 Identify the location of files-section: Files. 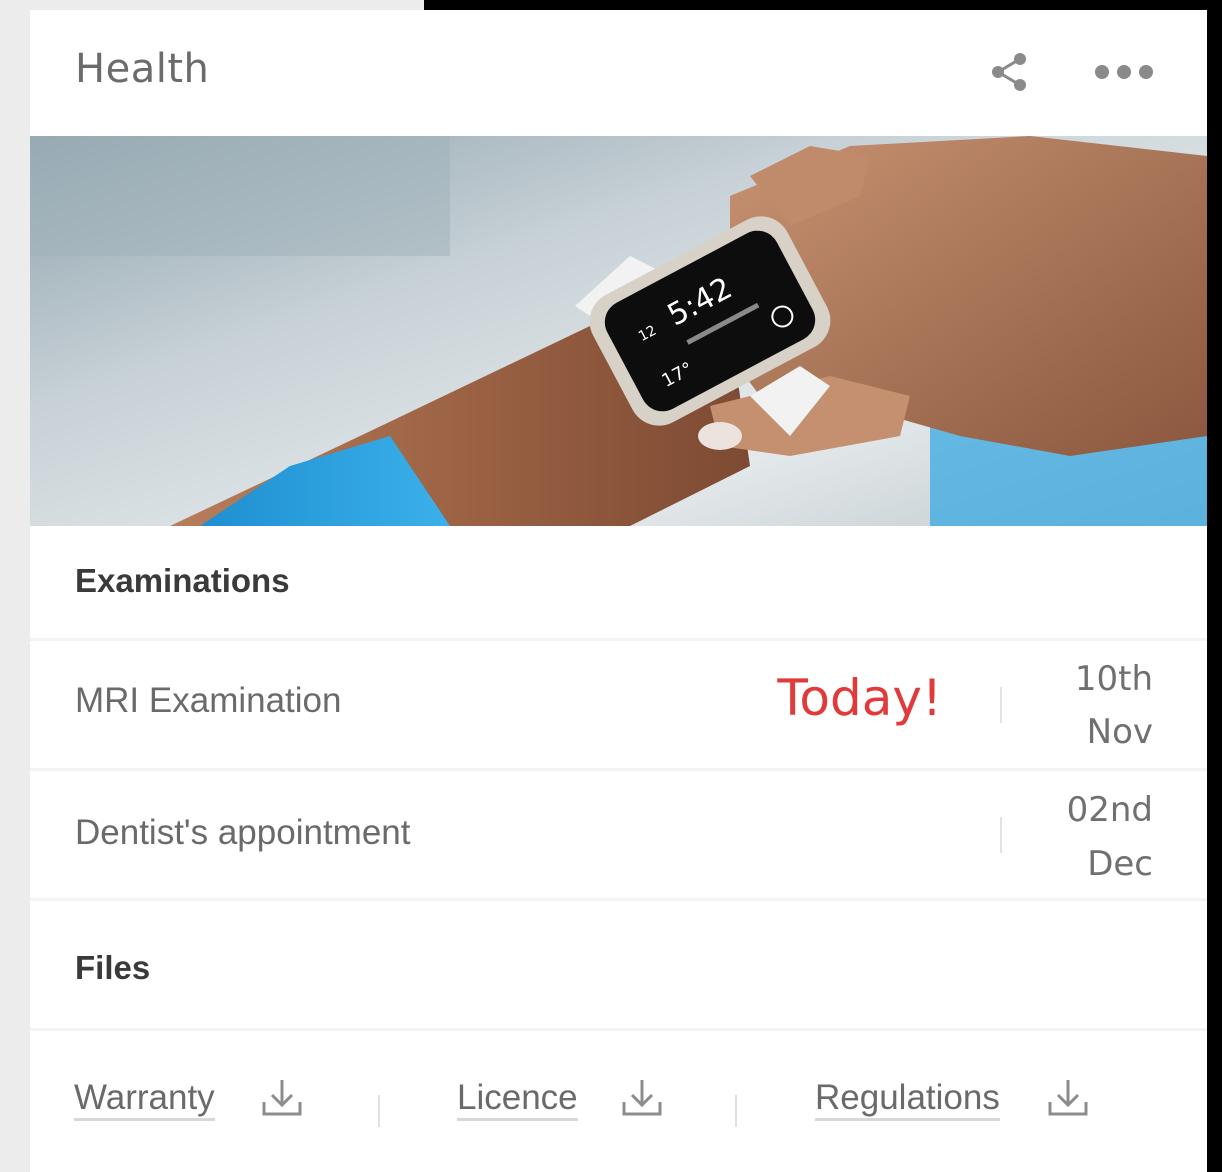
(618, 963).